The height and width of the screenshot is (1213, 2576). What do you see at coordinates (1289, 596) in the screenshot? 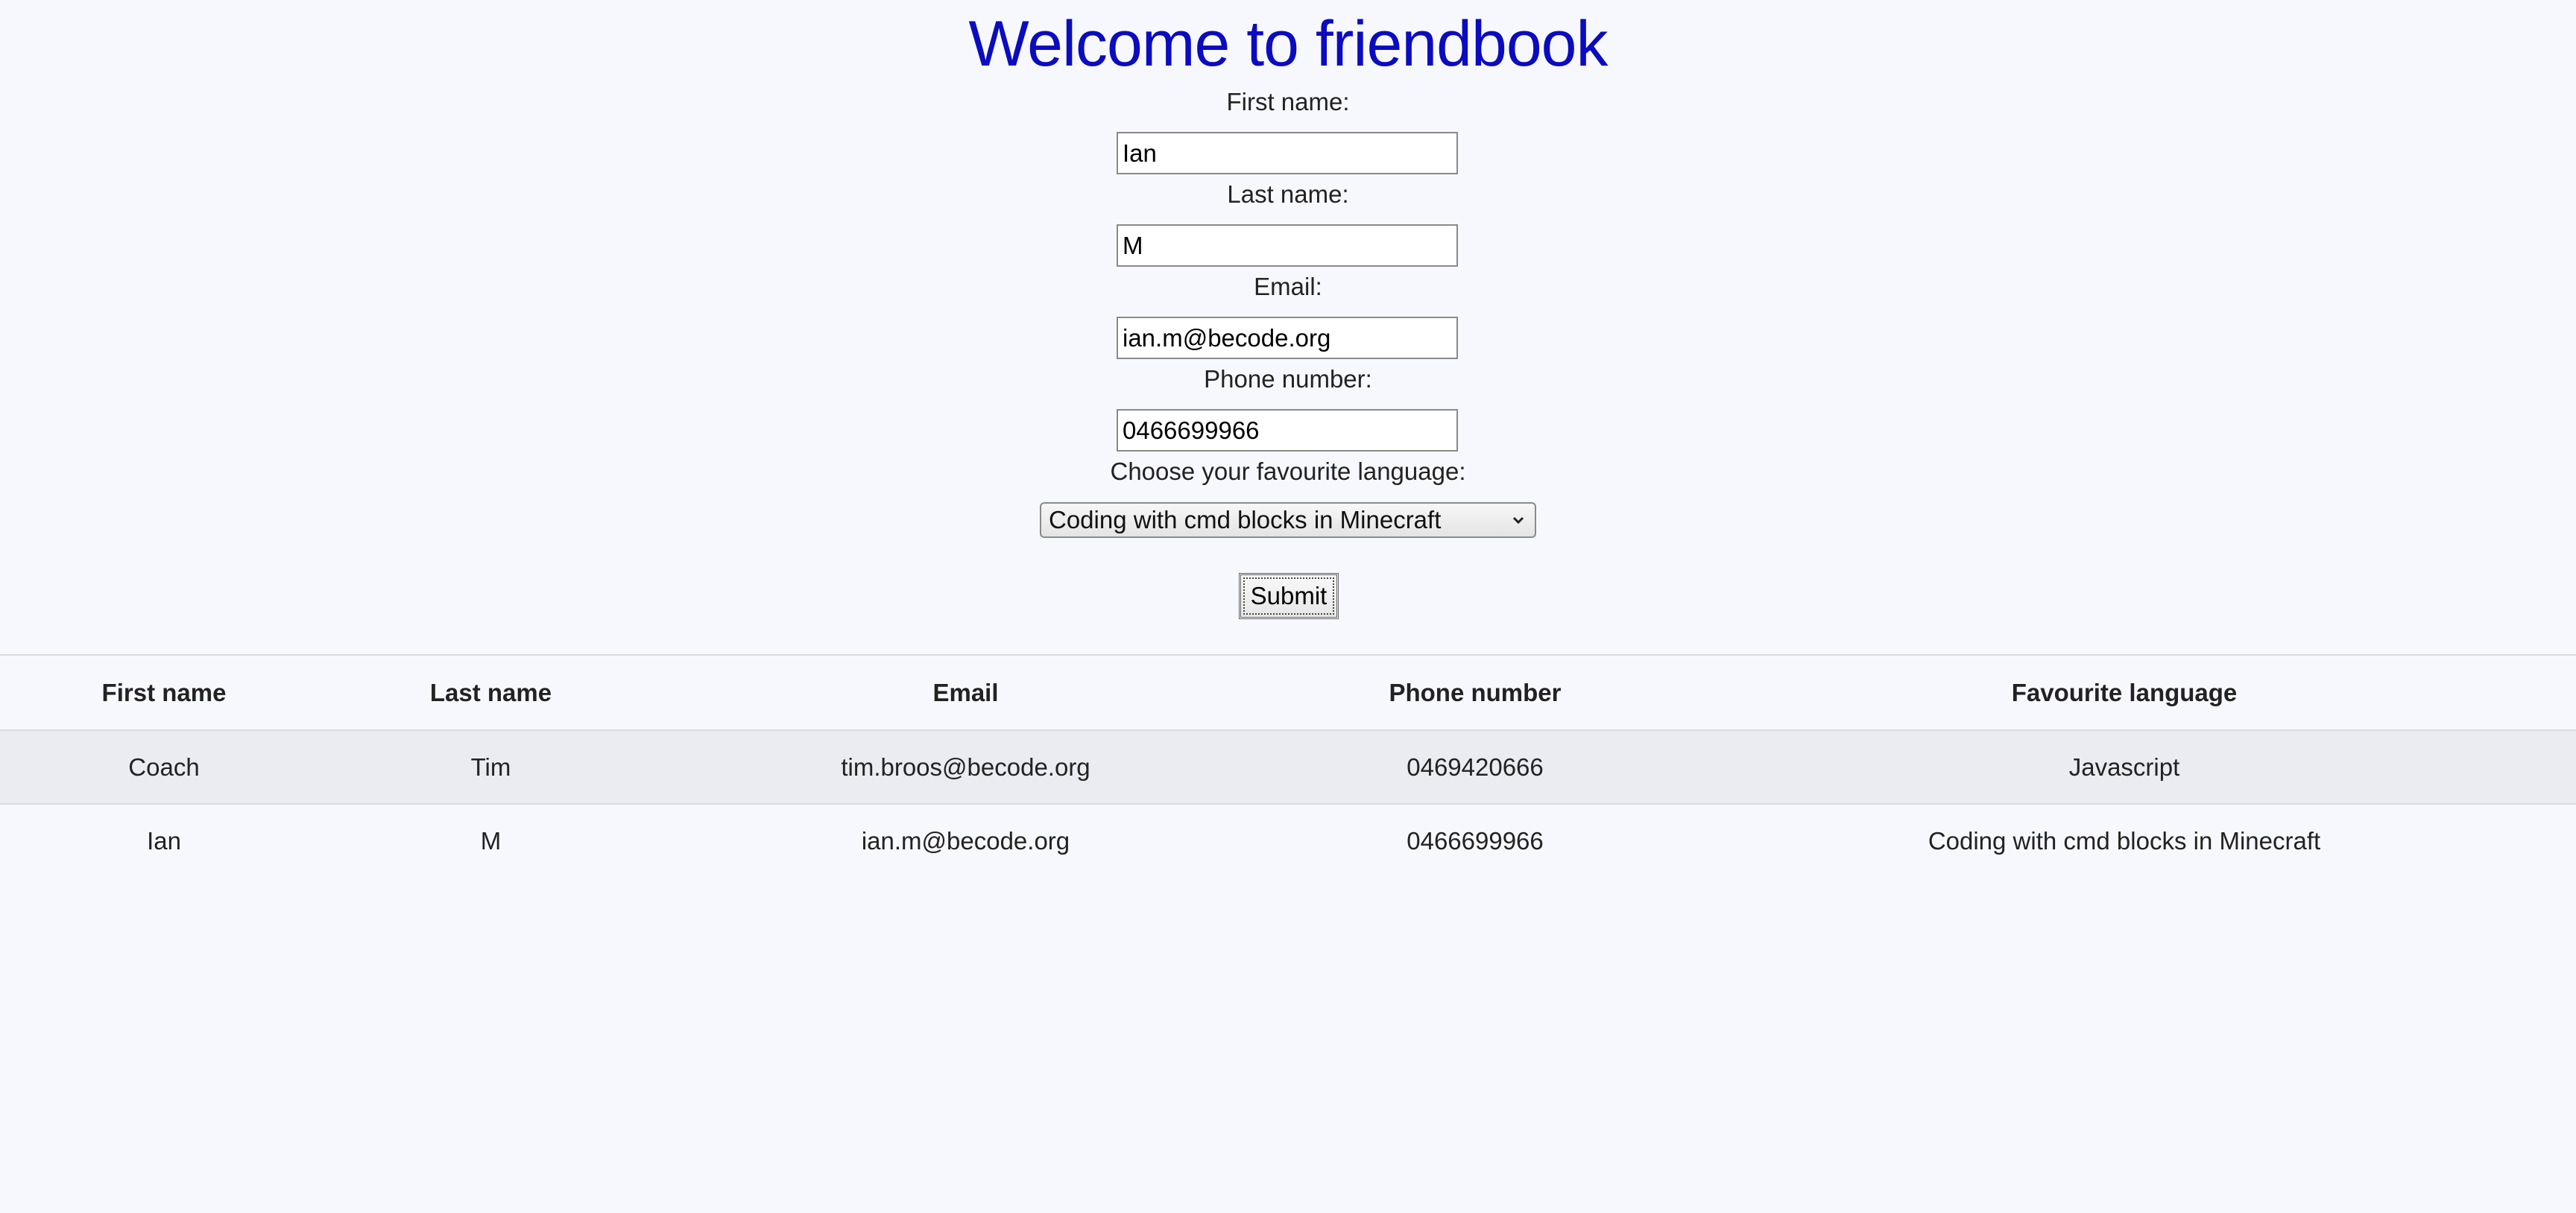
I see `submit-button: Submit` at bounding box center [1289, 596].